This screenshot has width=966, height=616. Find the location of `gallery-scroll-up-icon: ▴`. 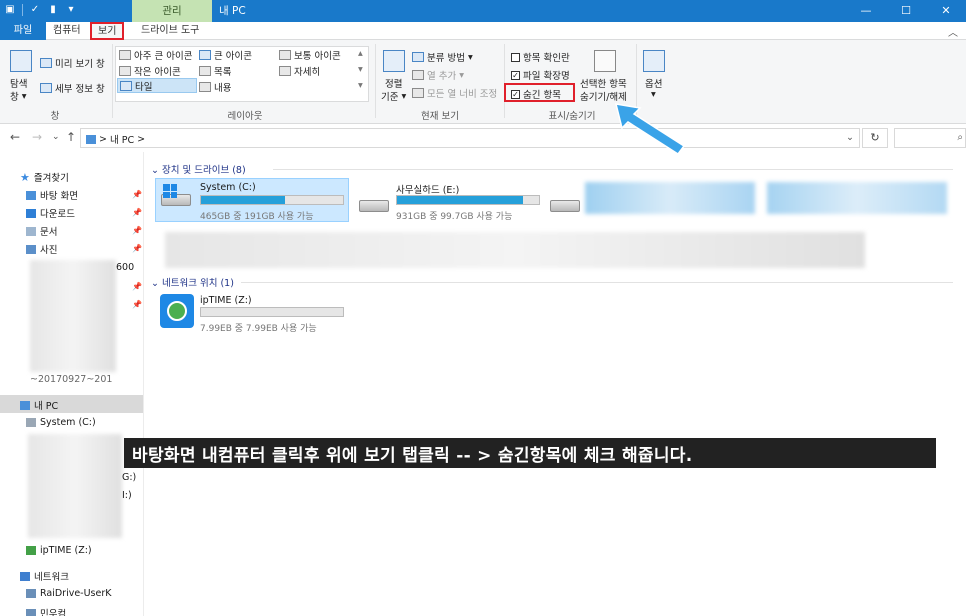

gallery-scroll-up-icon: ▴ is located at coordinates (360, 53).